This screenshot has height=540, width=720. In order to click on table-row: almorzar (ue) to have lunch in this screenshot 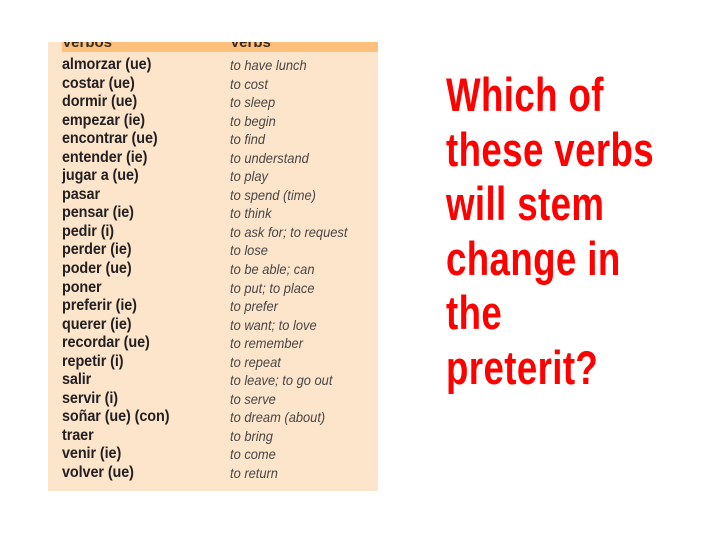, I will do `click(220, 65)`.